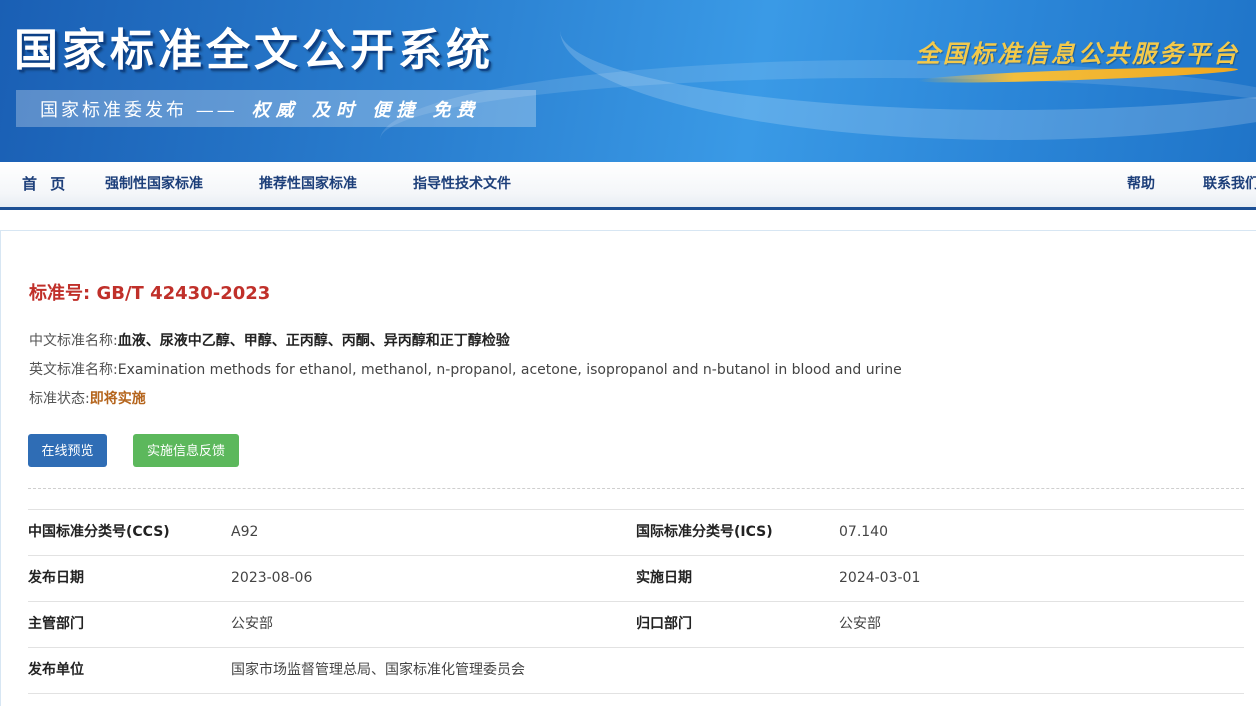 This screenshot has height=706, width=1256. Describe the element at coordinates (59, 399) in the screenshot. I see `status-label: 标准状态:` at that location.